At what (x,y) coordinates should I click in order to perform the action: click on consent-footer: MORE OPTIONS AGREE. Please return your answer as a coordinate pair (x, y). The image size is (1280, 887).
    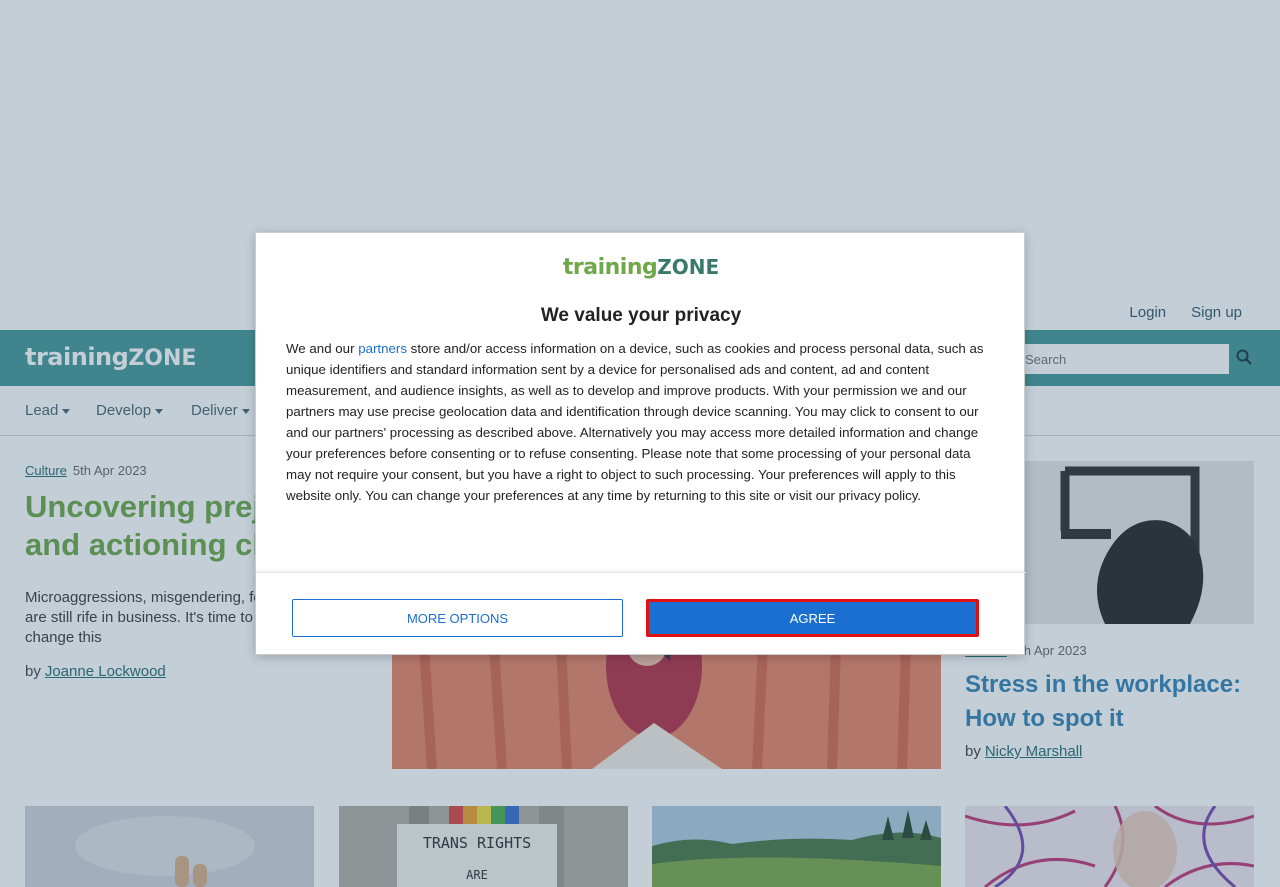
    Looking at the image, I should click on (641, 614).